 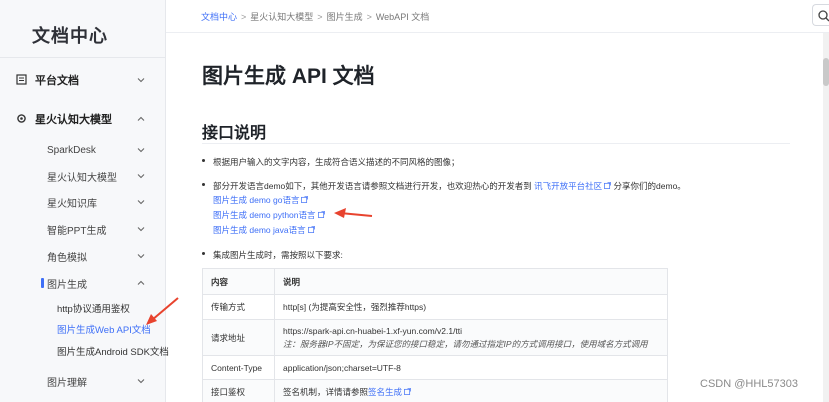 What do you see at coordinates (234, 133) in the screenshot?
I see `section-title: 接口说明` at bounding box center [234, 133].